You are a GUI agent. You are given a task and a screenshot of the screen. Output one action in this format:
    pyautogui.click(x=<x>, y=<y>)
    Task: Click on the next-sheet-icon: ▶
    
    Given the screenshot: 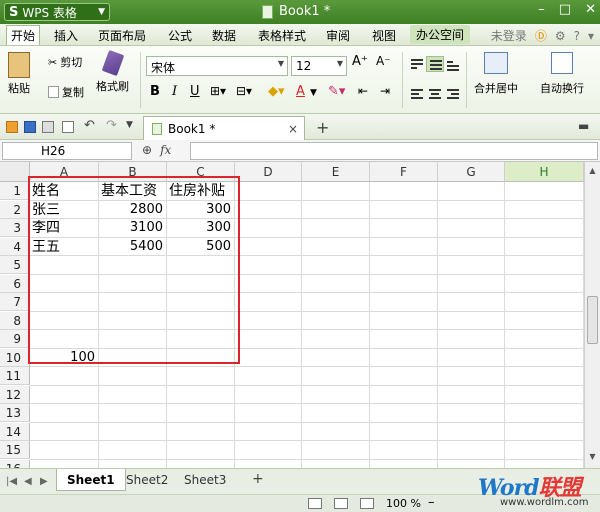 What is the action you would take?
    pyautogui.click(x=44, y=481)
    